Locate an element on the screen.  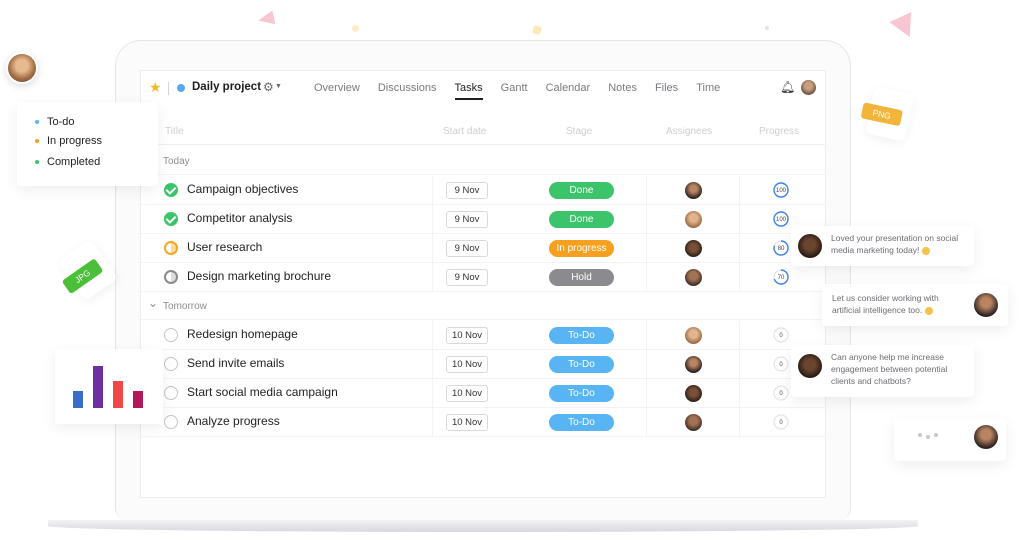
legend-item-completed: Completed is located at coordinates (67, 162).